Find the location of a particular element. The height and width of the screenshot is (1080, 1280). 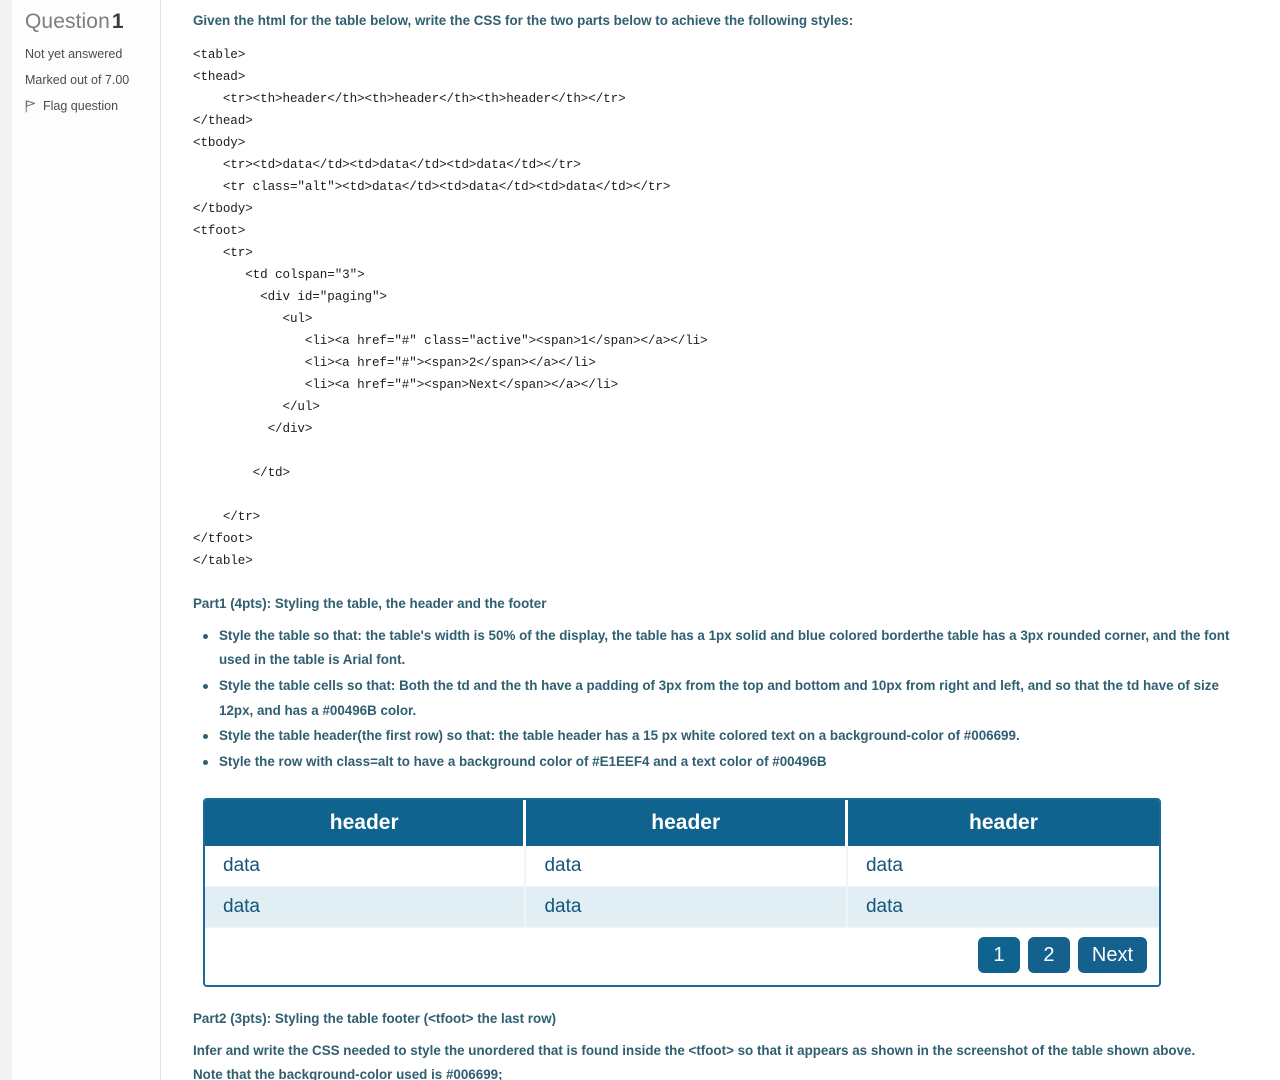

sample-table-head: header header header is located at coordinates (682, 823).